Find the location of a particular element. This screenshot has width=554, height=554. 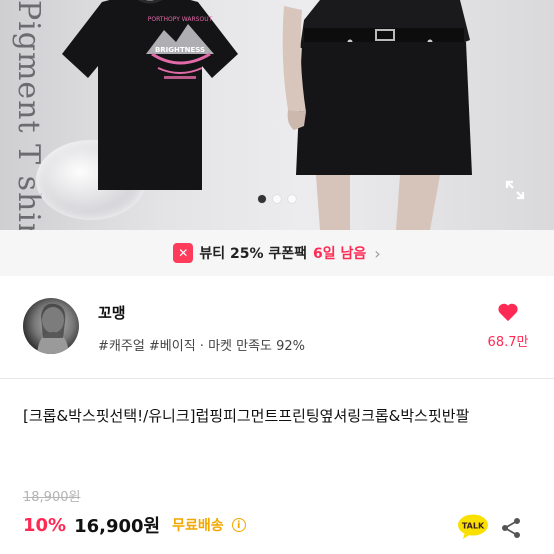

free-shipping-label: 무료배송 is located at coordinates (198, 526).